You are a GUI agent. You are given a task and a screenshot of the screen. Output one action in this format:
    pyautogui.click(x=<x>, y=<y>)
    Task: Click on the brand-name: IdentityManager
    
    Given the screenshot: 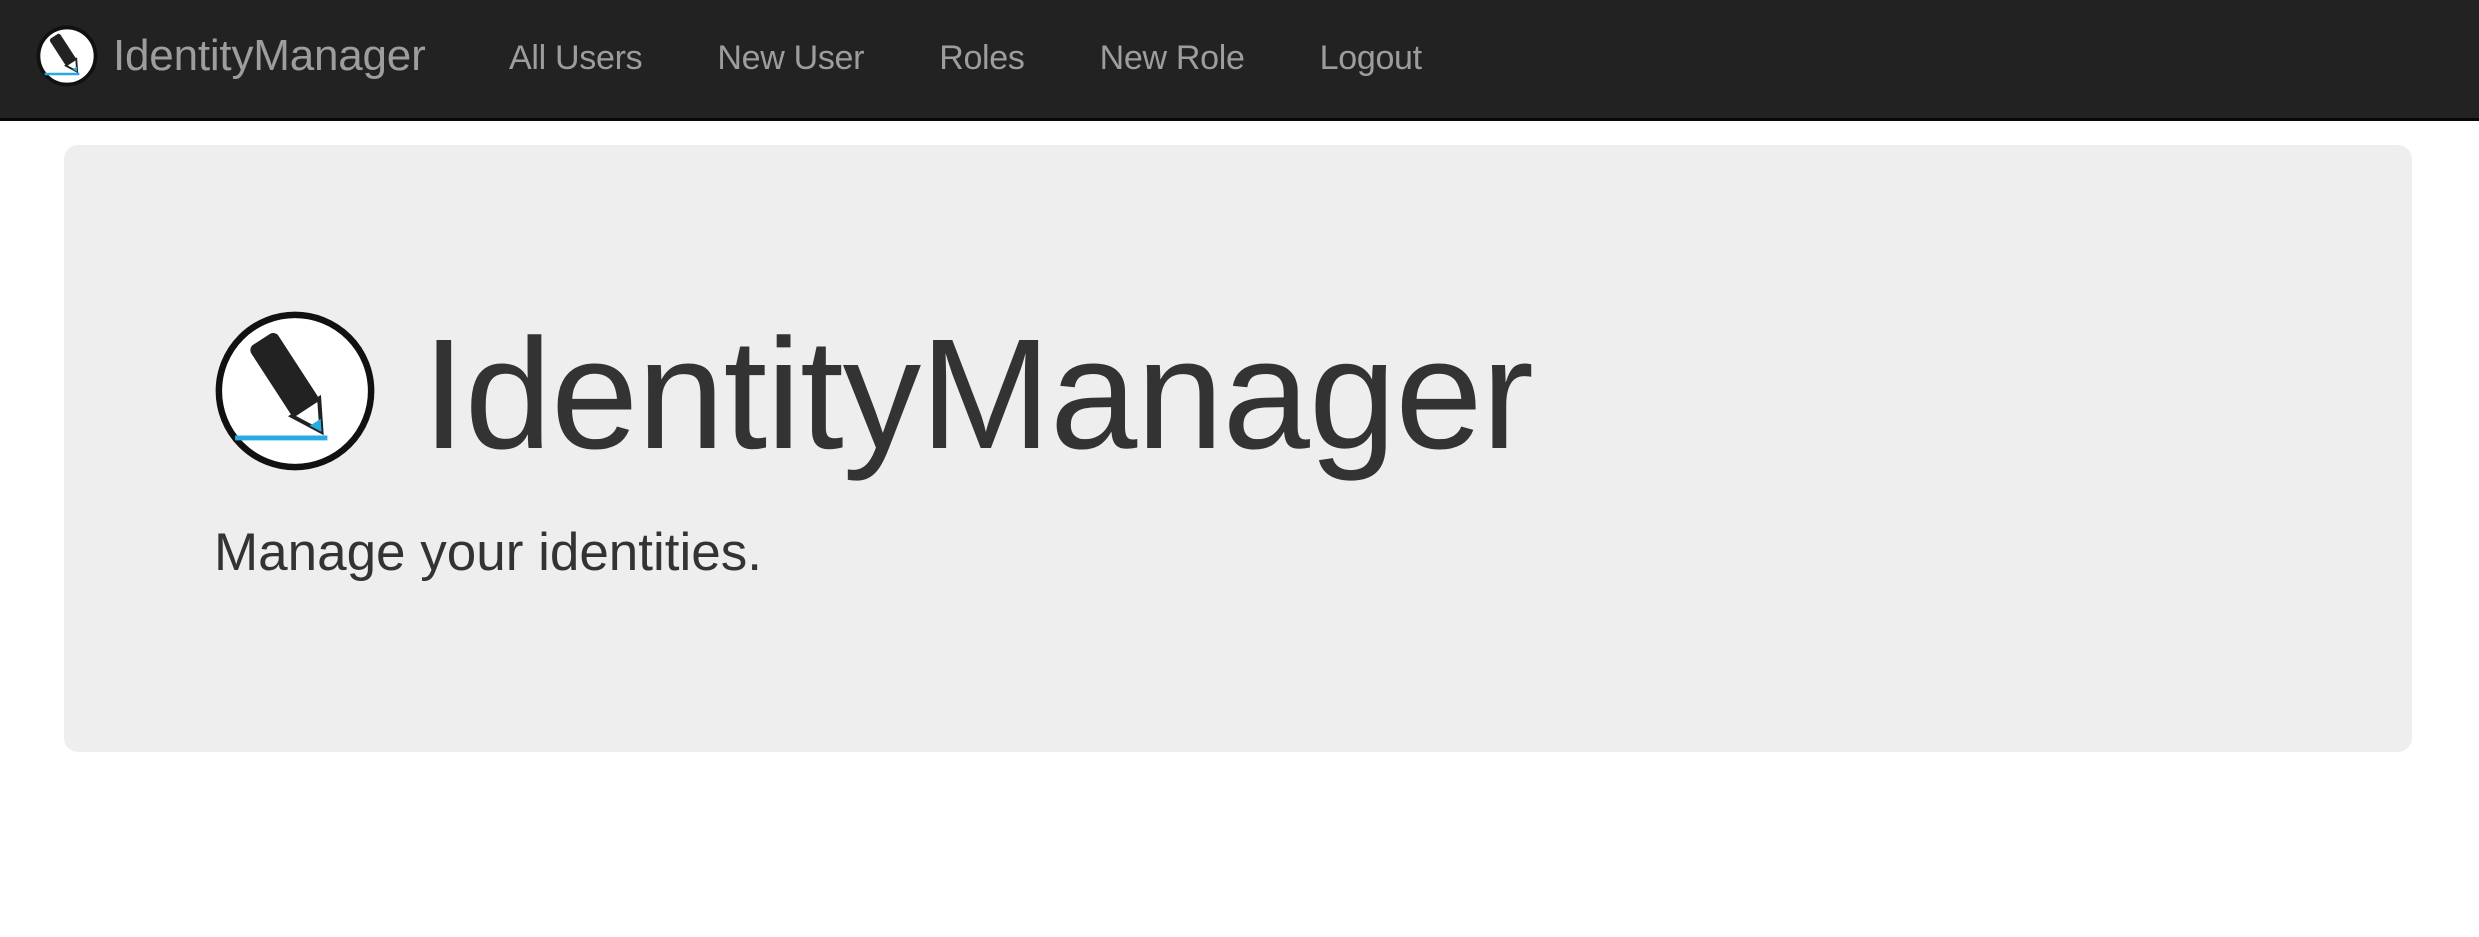 What is the action you would take?
    pyautogui.click(x=269, y=55)
    